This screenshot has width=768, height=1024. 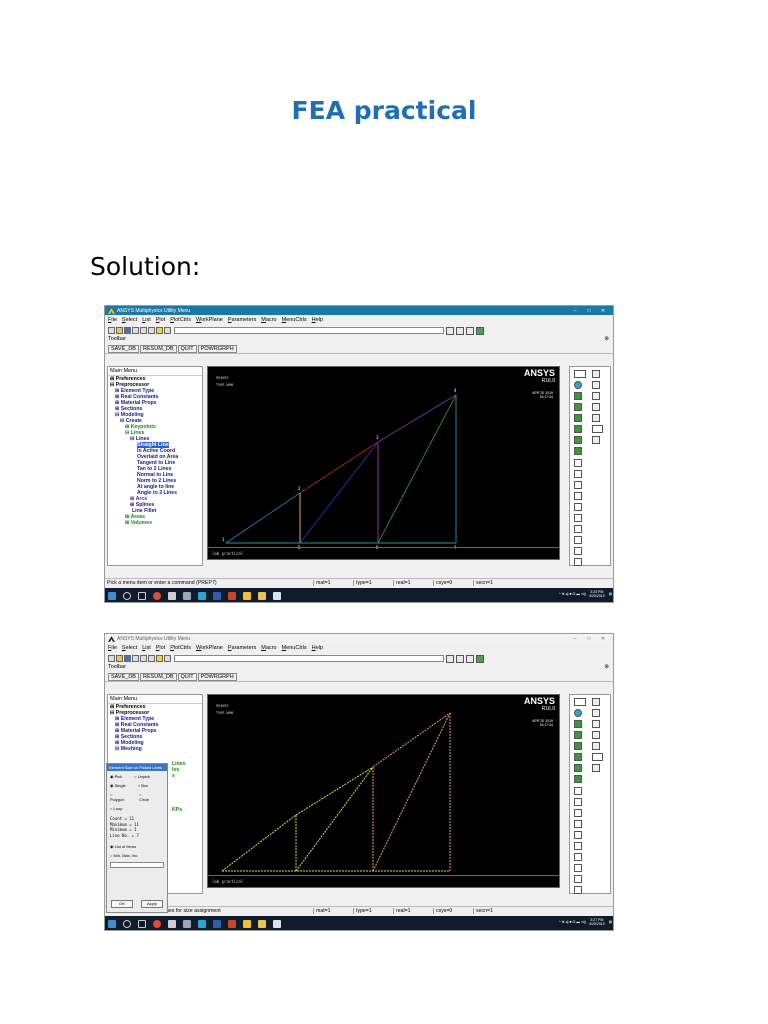 What do you see at coordinates (217, 924) in the screenshot?
I see `word-icon` at bounding box center [217, 924].